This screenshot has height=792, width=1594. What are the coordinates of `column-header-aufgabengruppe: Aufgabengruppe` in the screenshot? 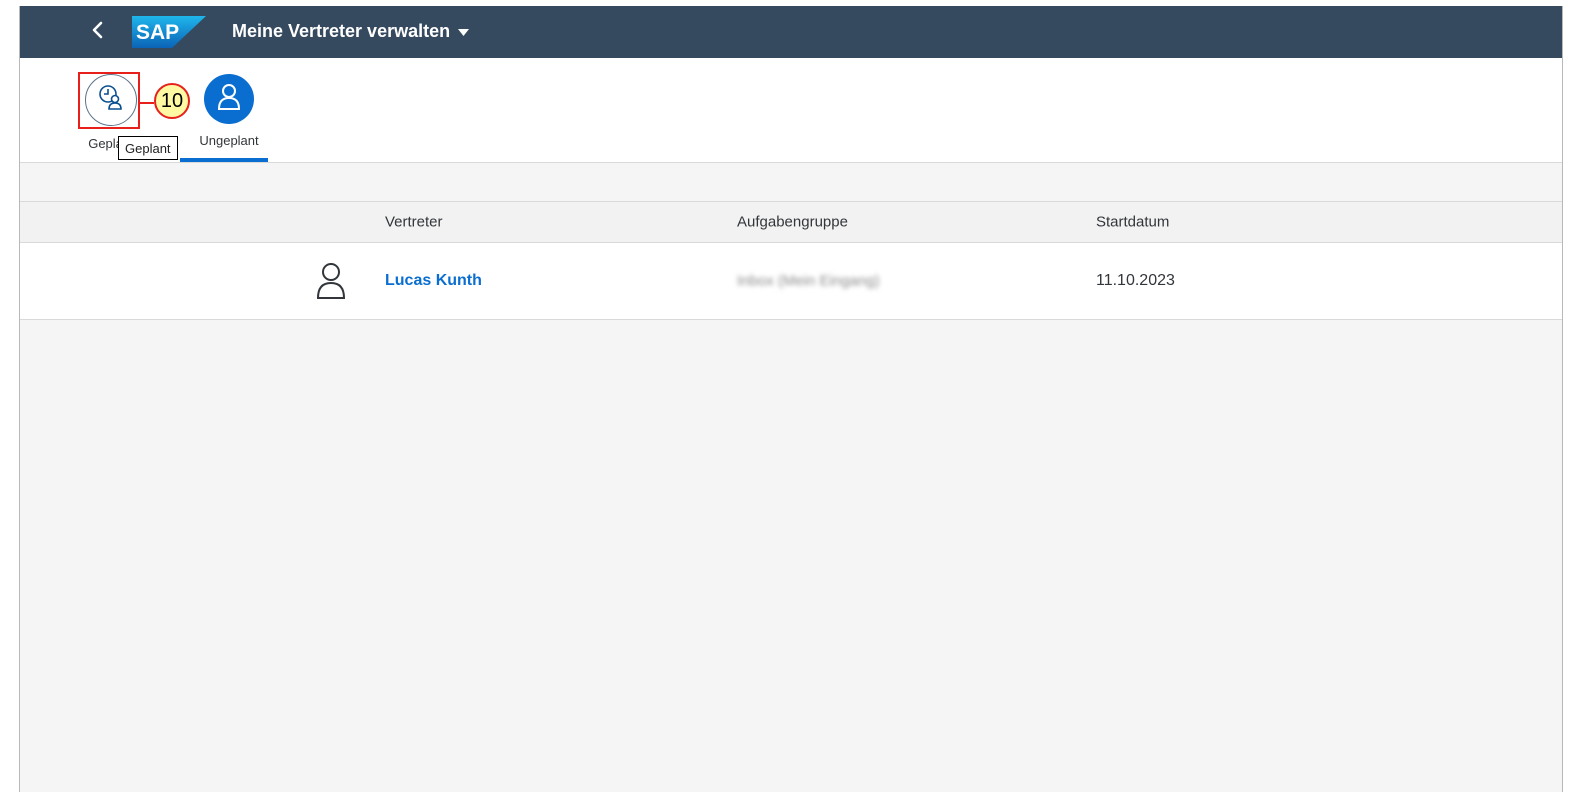 It's located at (792, 222).